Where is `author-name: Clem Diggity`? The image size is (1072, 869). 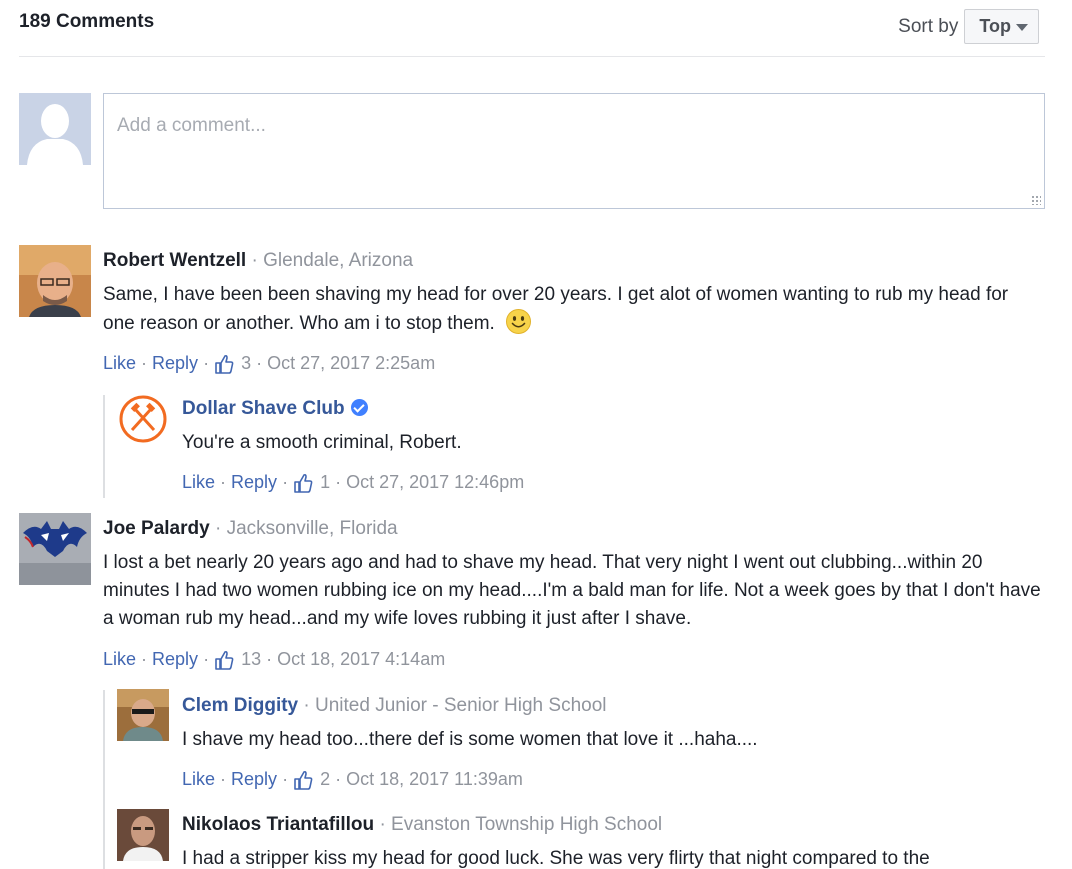
author-name: Clem Diggity is located at coordinates (240, 705).